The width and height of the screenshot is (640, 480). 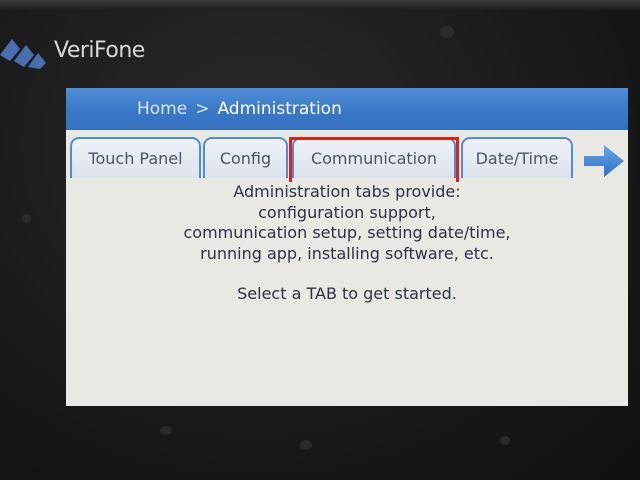 I want to click on breadcrumb-current: Administration, so click(x=279, y=109).